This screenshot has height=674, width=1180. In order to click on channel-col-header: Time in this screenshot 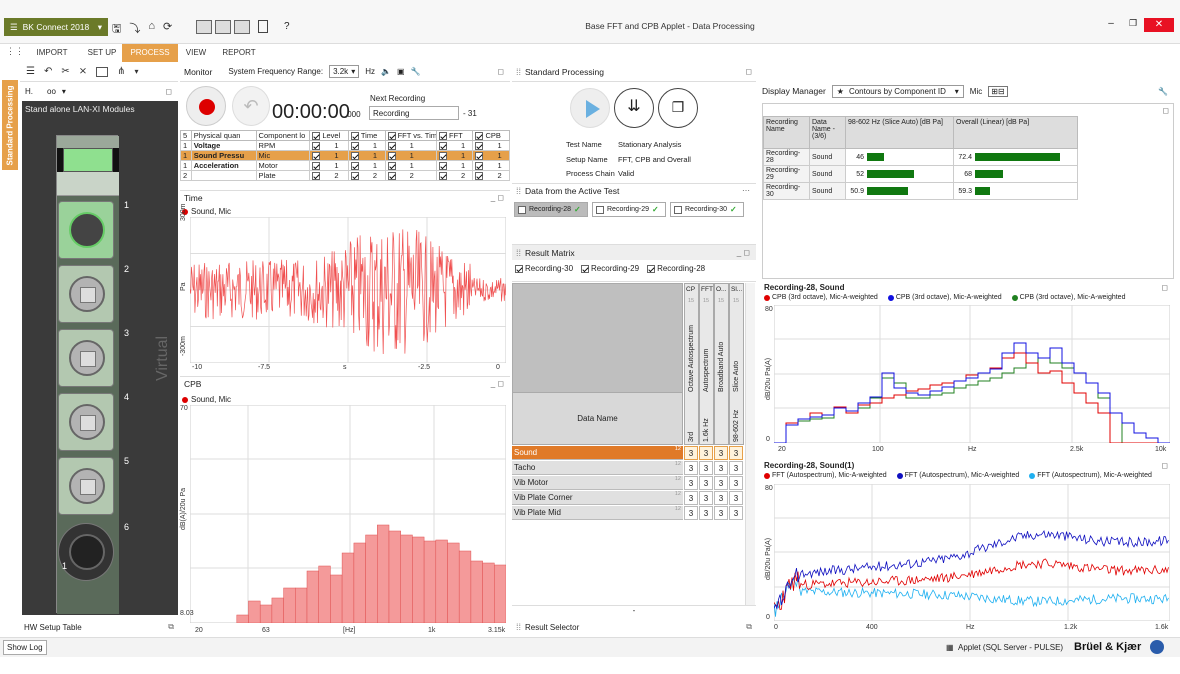, I will do `click(366, 135)`.